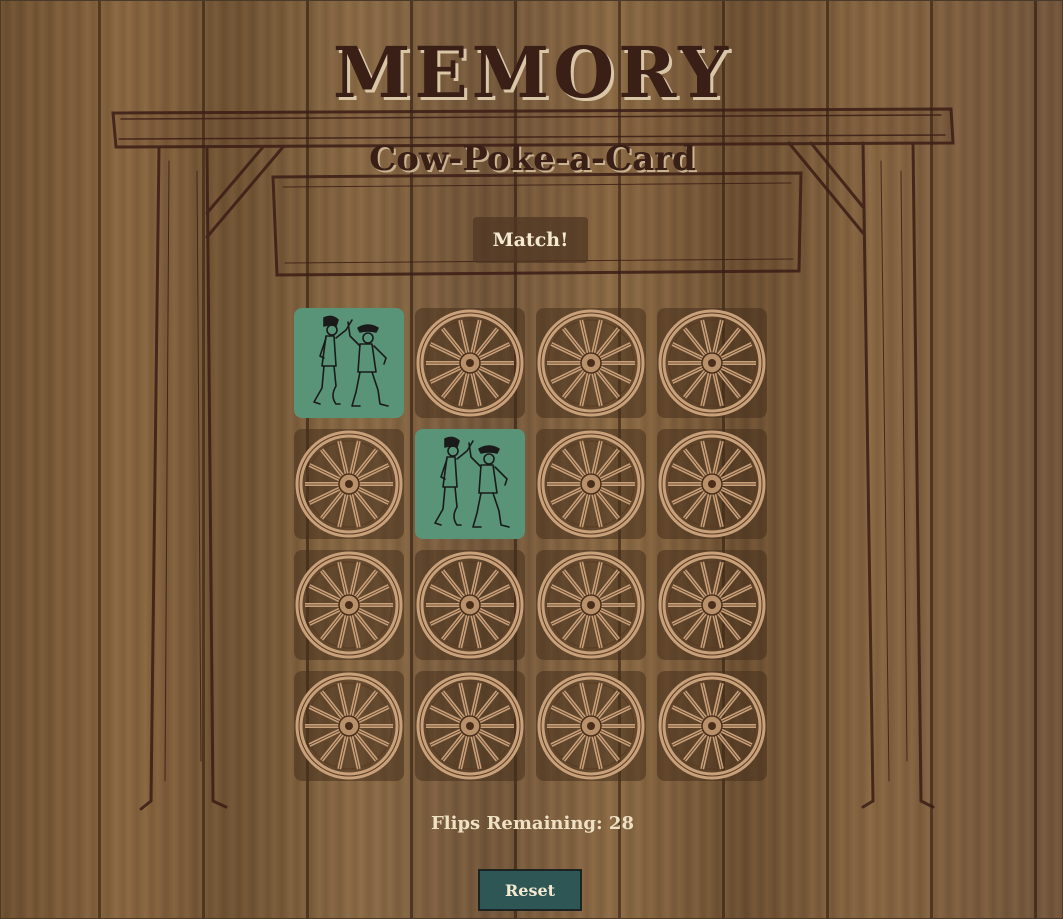  I want to click on game-subtitle: Cow-Poke-a-Card, so click(532, 159).